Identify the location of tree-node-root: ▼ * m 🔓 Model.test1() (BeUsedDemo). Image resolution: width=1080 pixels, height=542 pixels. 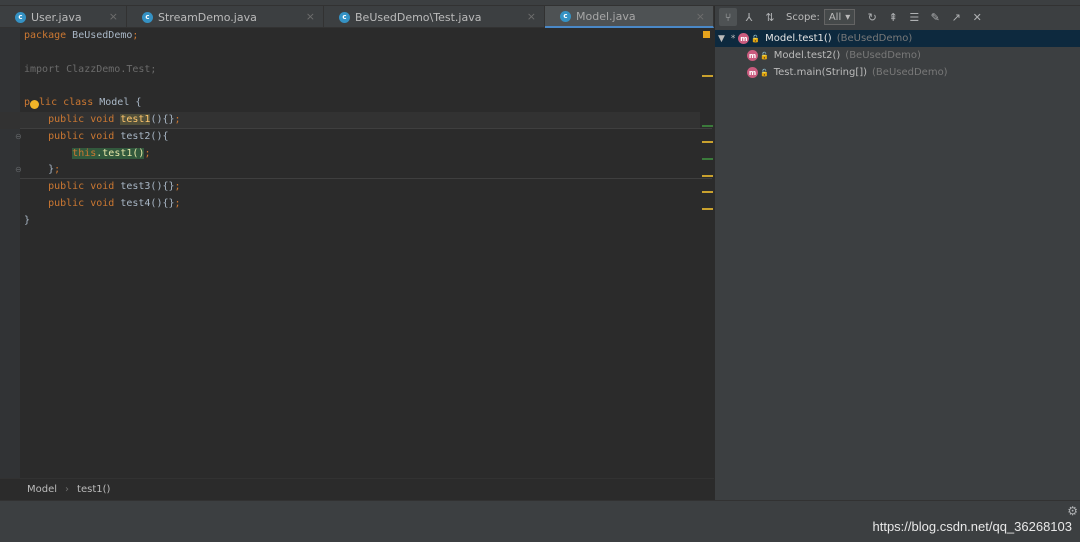
(897, 38).